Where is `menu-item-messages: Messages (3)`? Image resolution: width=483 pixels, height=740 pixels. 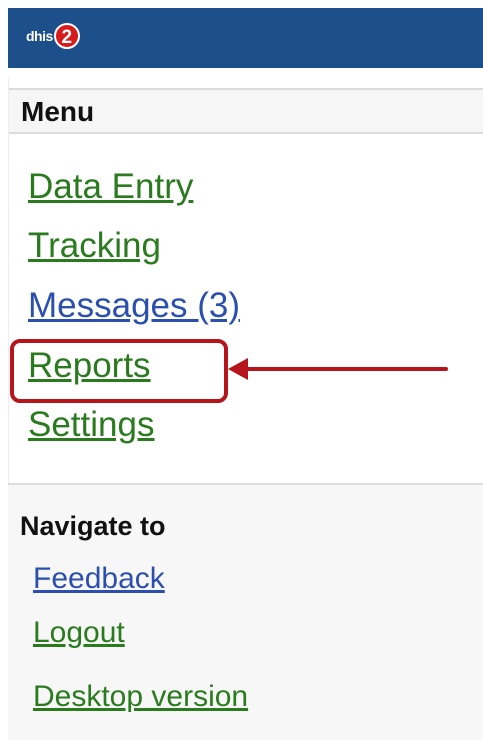
menu-item-messages: Messages (3) is located at coordinates (134, 306).